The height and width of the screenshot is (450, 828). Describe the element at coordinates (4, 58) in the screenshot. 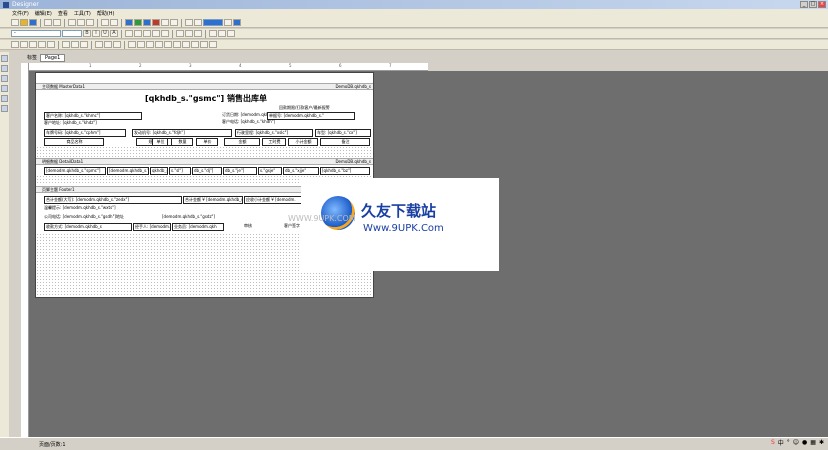

I see `pointer-icon` at that location.